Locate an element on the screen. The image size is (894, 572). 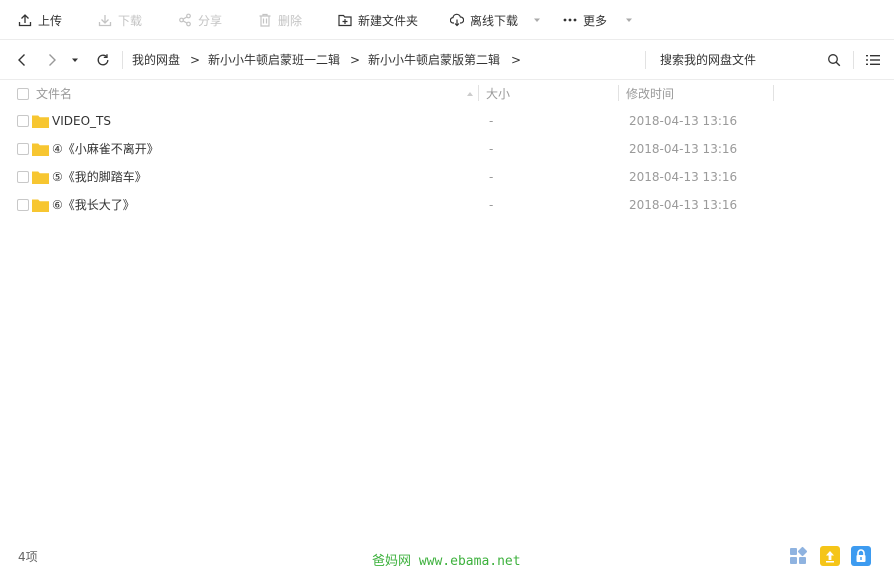
refresh-button is located at coordinates (103, 60).